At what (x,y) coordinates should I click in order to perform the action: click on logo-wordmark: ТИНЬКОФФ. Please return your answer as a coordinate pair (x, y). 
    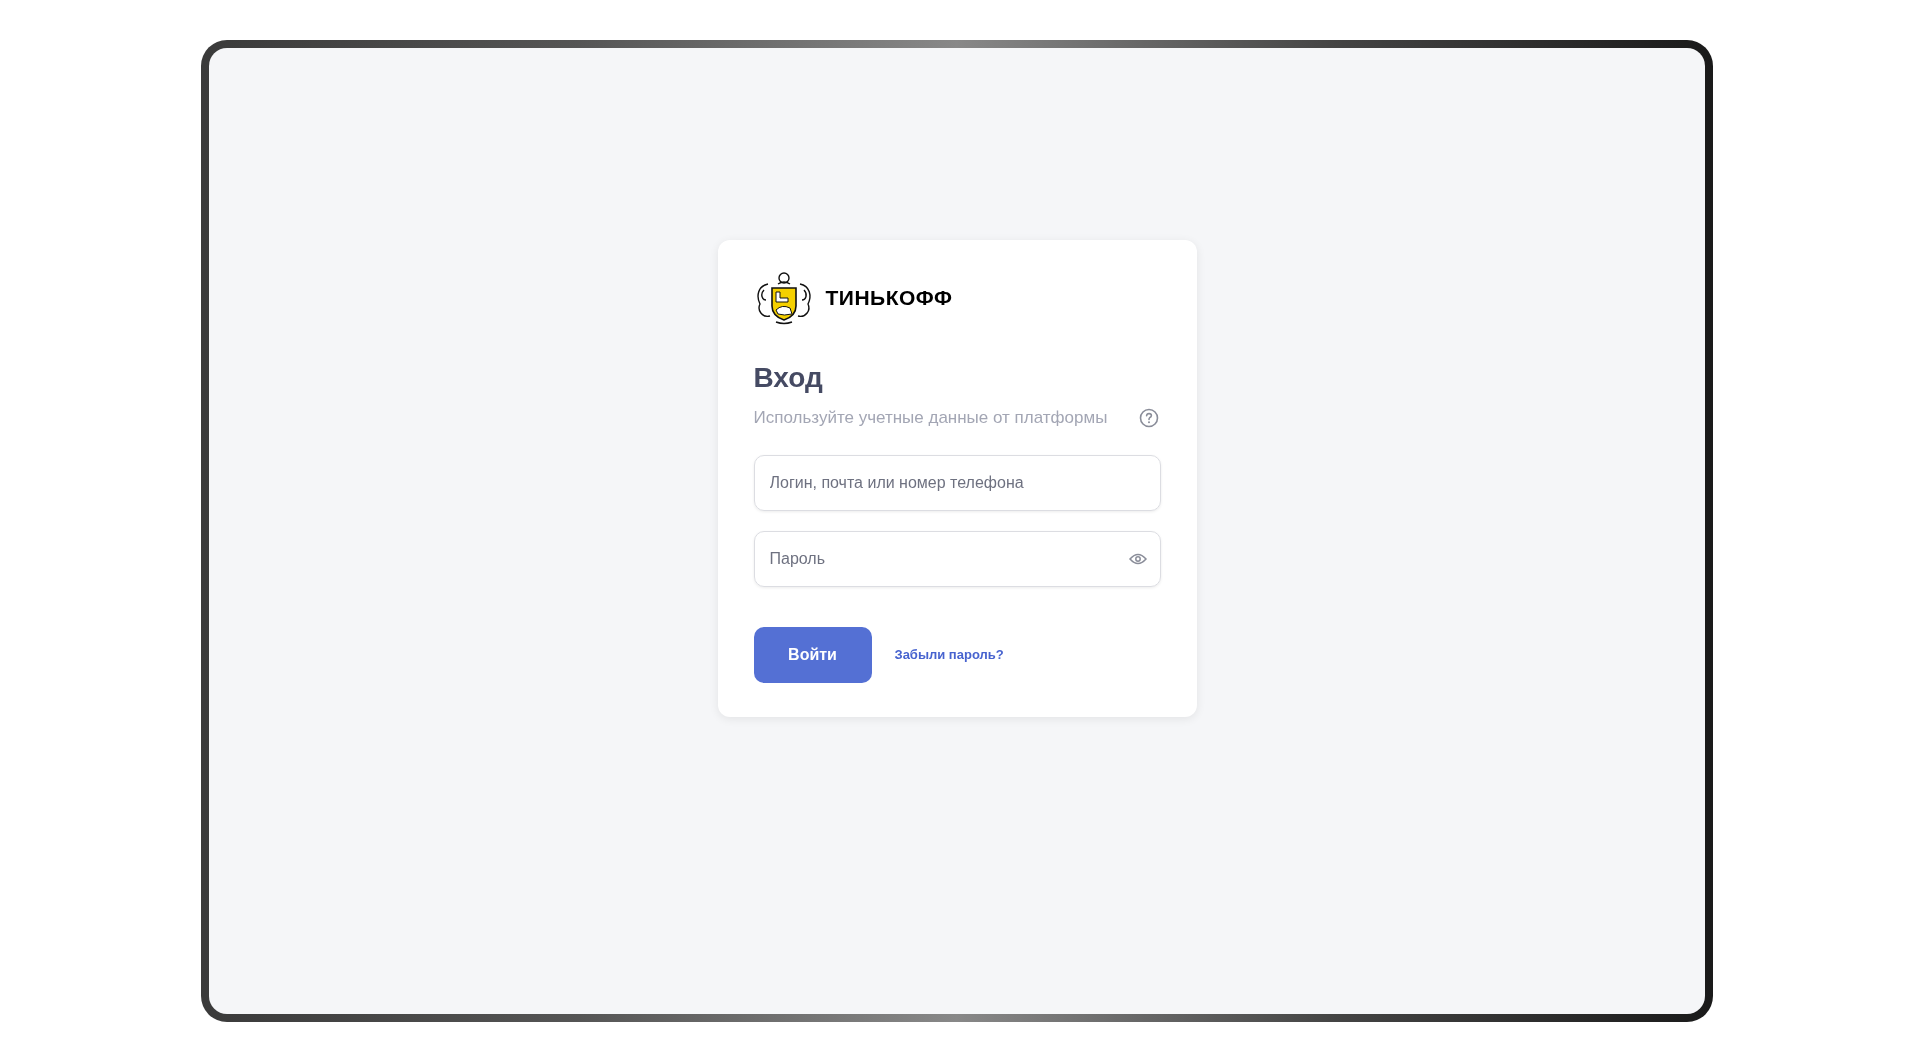
    Looking at the image, I should click on (889, 298).